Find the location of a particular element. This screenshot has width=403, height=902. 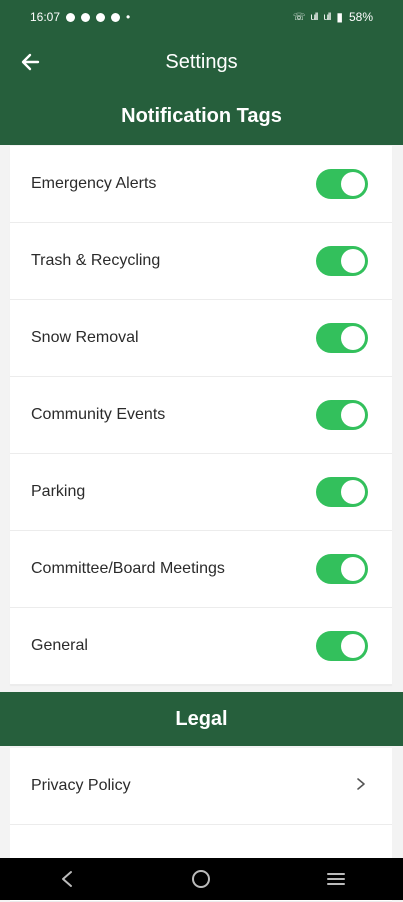

nav-back-icon is located at coordinates (67, 879).